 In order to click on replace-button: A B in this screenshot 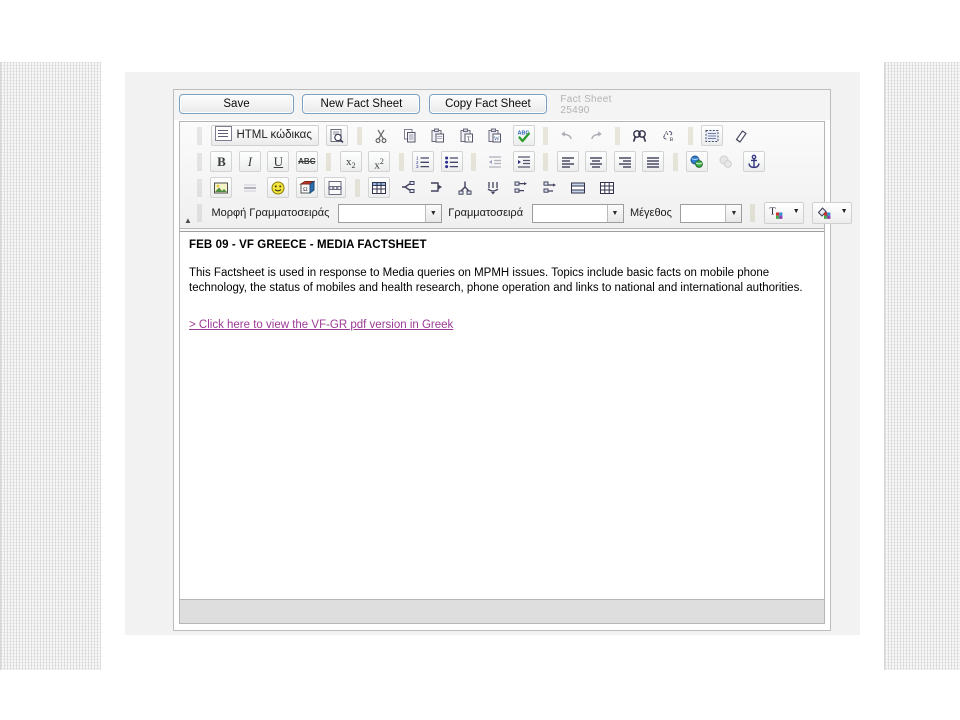, I will do `click(668, 135)`.